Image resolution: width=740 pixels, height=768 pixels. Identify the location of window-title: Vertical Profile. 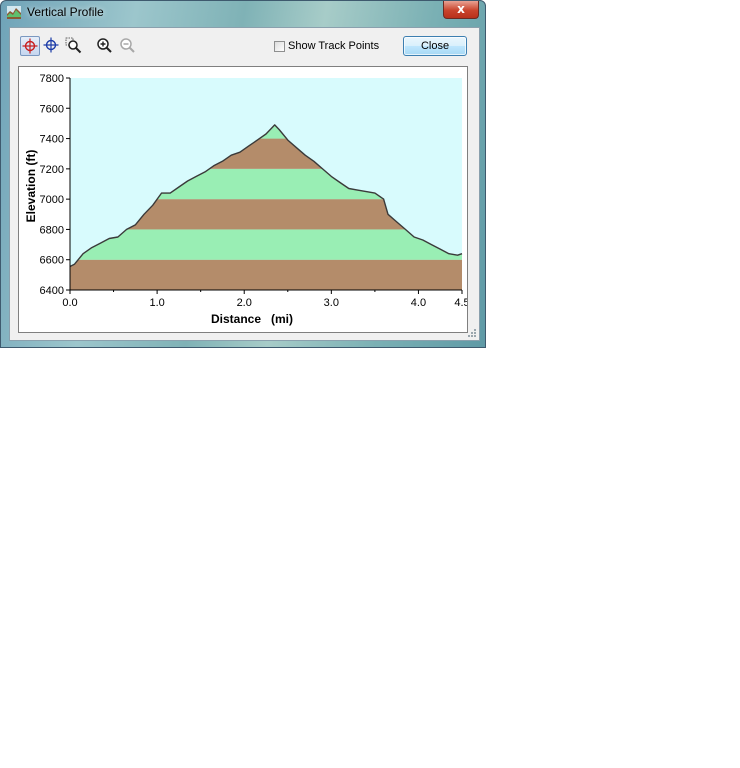
(65, 12).